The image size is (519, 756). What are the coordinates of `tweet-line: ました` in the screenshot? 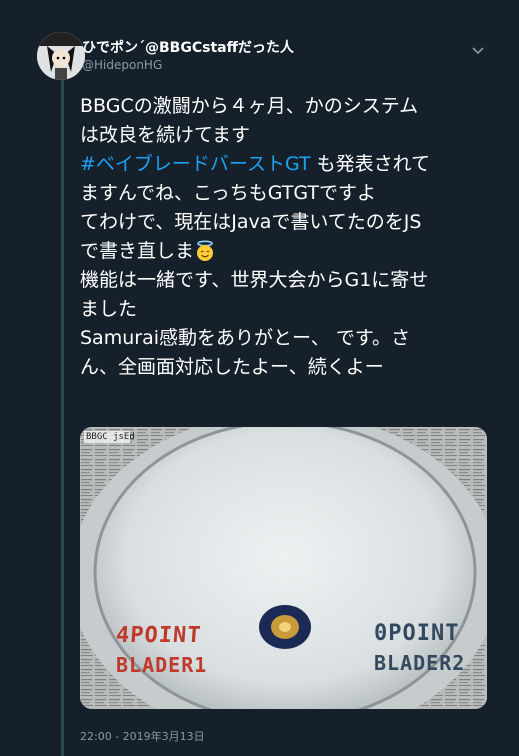 It's located at (109, 309).